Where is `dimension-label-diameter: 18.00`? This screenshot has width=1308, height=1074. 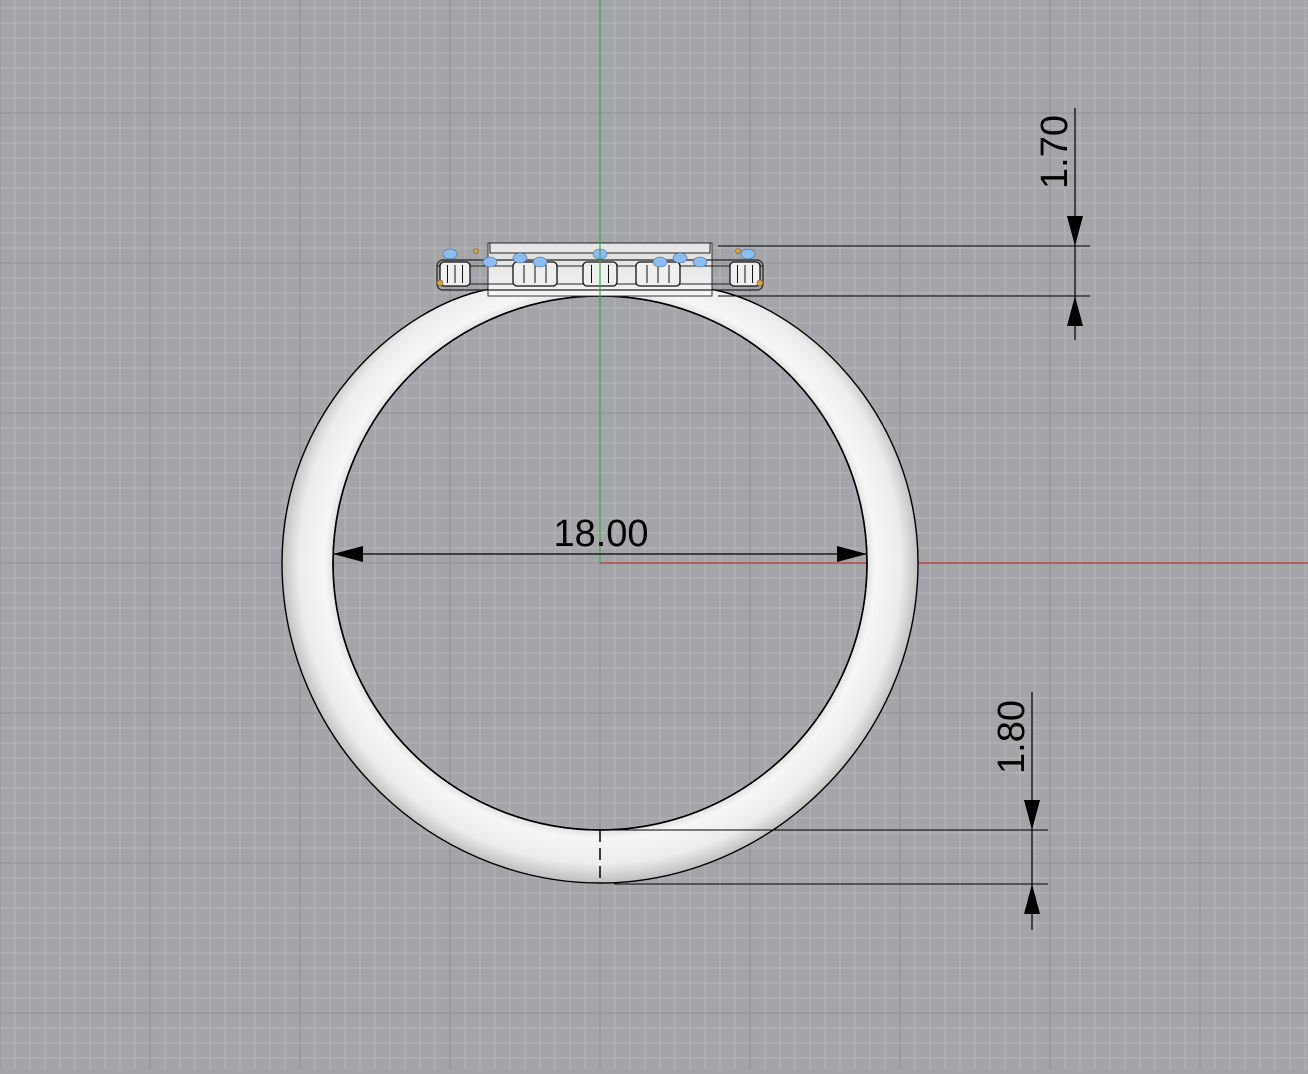
dimension-label-diameter: 18.00 is located at coordinates (600, 534).